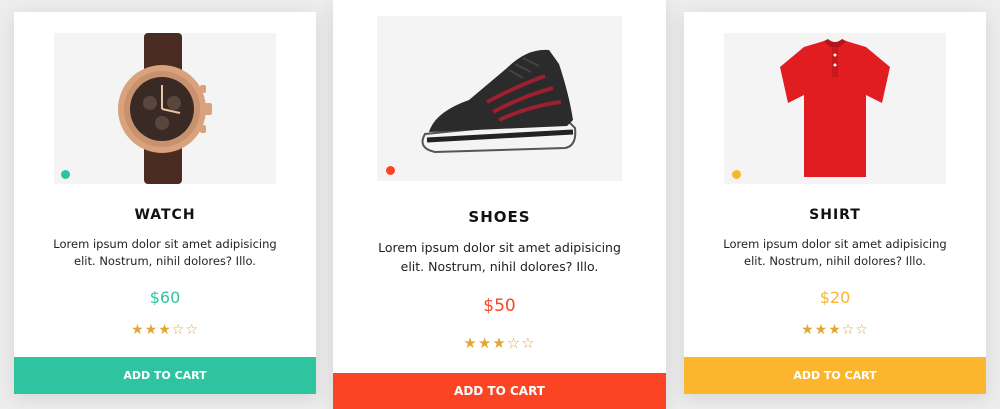  Describe the element at coordinates (835, 297) in the screenshot. I see `product-price: $20` at that location.